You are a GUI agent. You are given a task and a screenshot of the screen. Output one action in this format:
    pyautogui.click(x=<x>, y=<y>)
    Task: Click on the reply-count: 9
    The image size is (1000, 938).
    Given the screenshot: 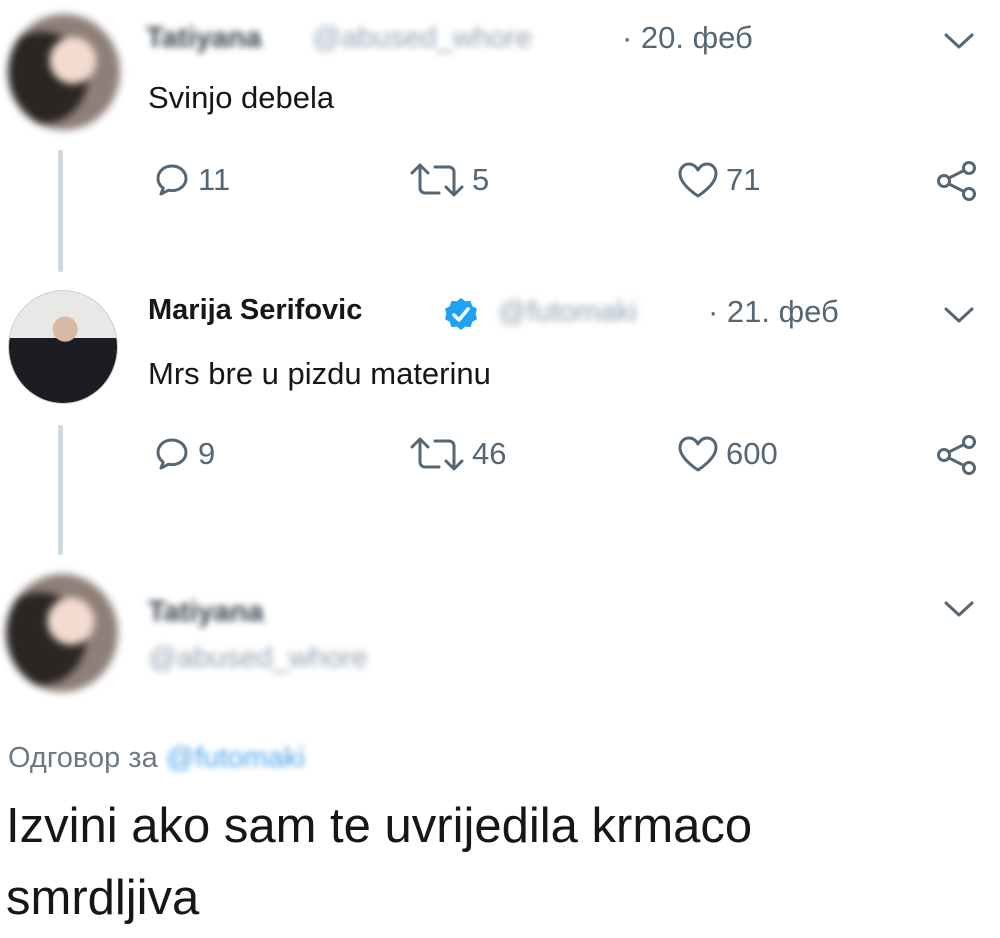 What is the action you would take?
    pyautogui.click(x=207, y=453)
    